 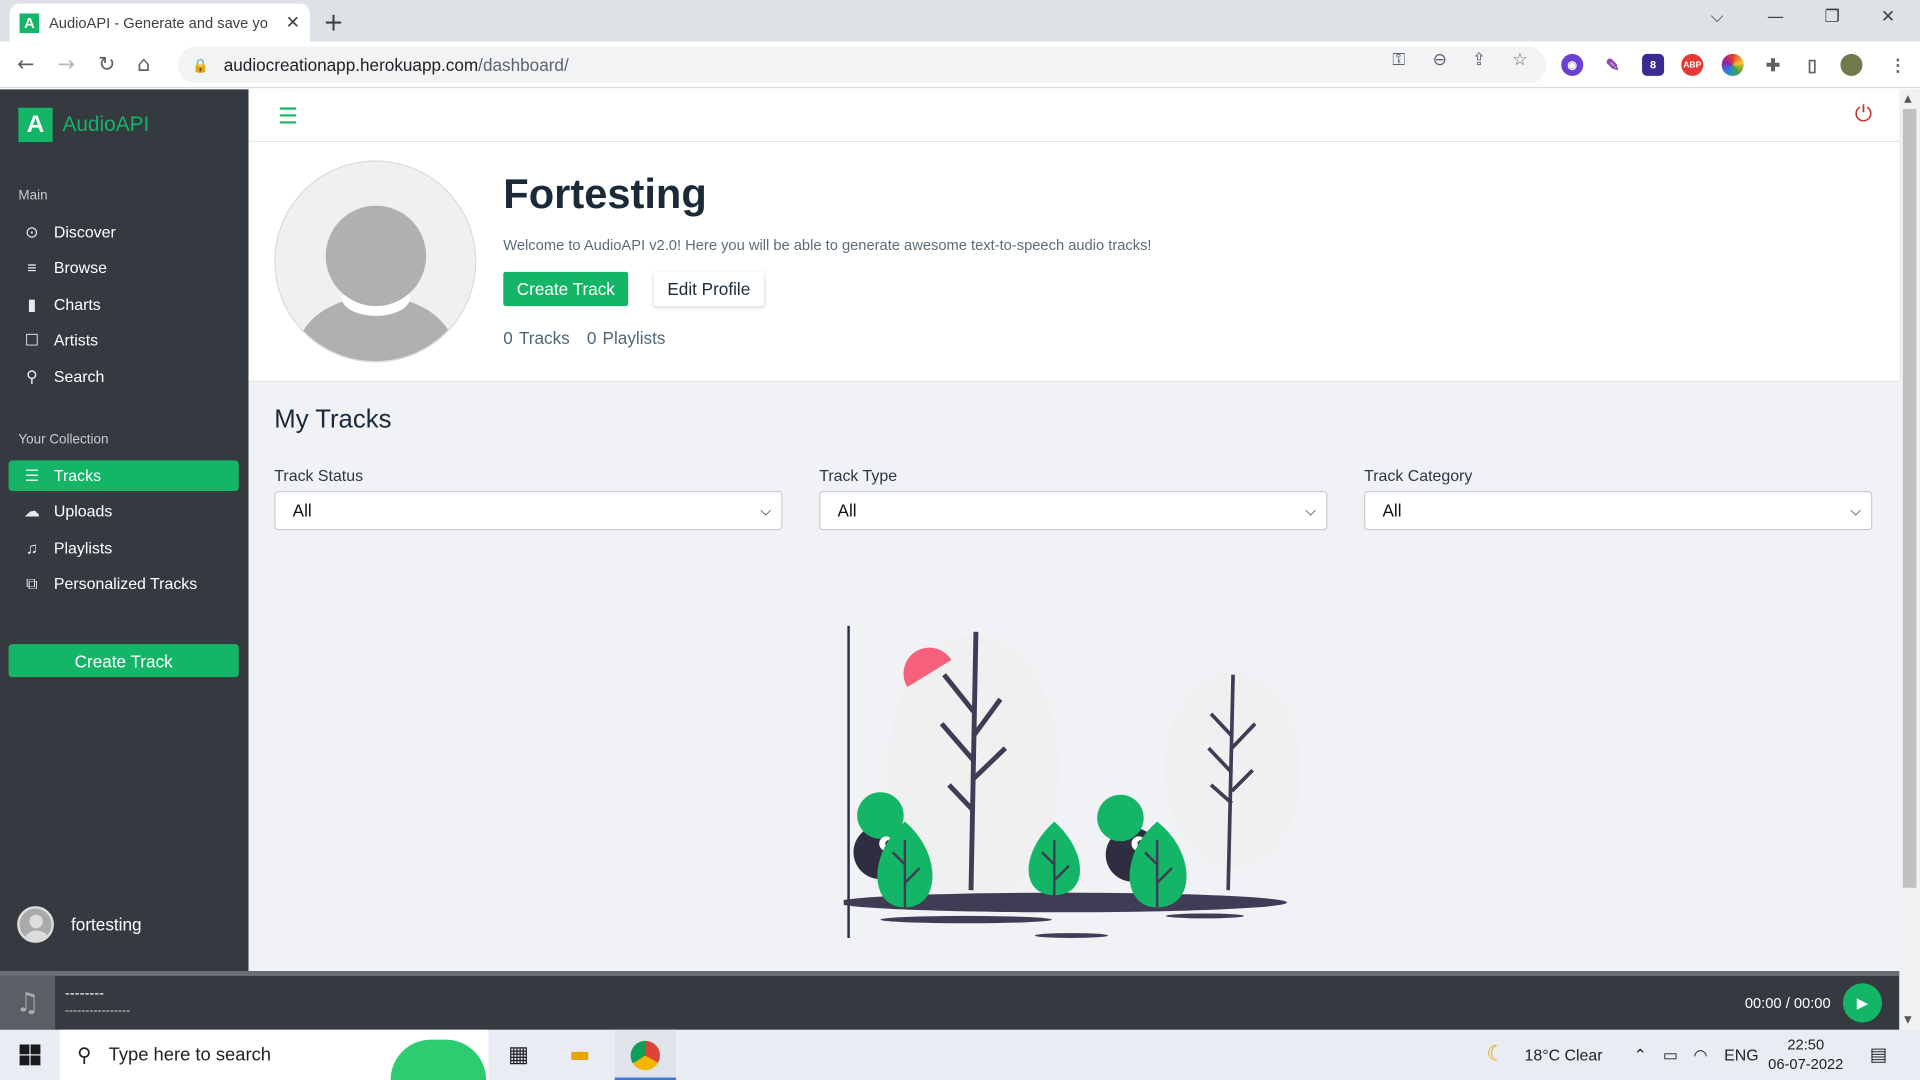 What do you see at coordinates (1071, 781) in the screenshot?
I see `empty-state-illustration` at bounding box center [1071, 781].